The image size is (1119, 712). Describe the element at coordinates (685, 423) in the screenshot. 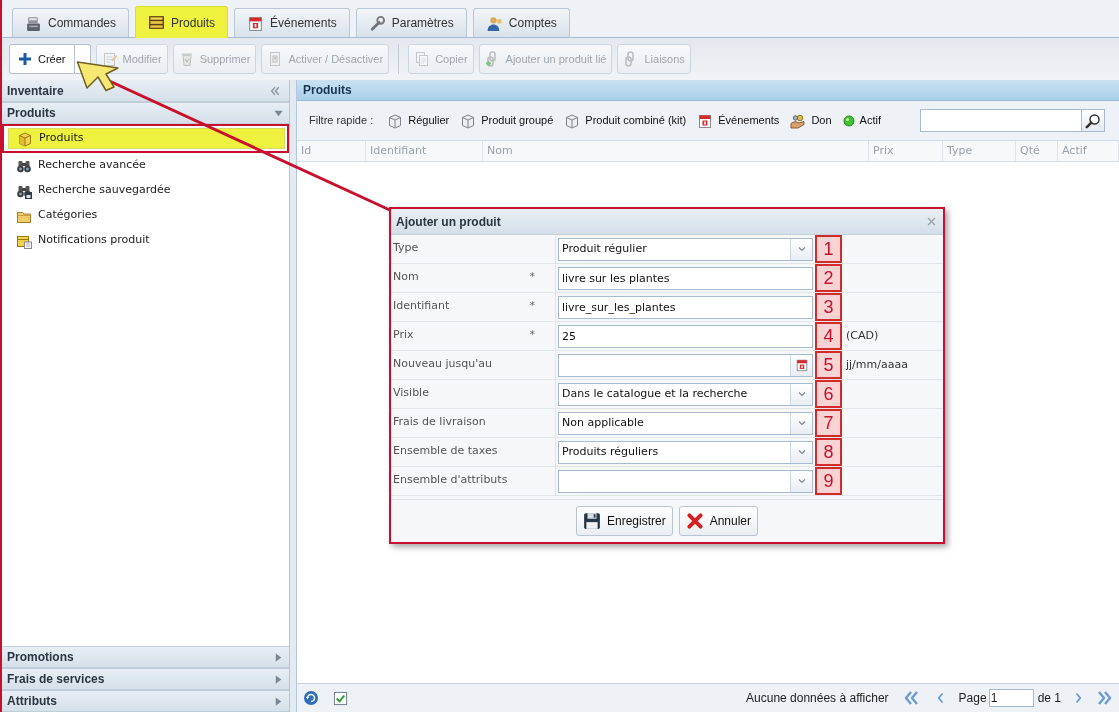

I see `select-field: Non applicable` at that location.